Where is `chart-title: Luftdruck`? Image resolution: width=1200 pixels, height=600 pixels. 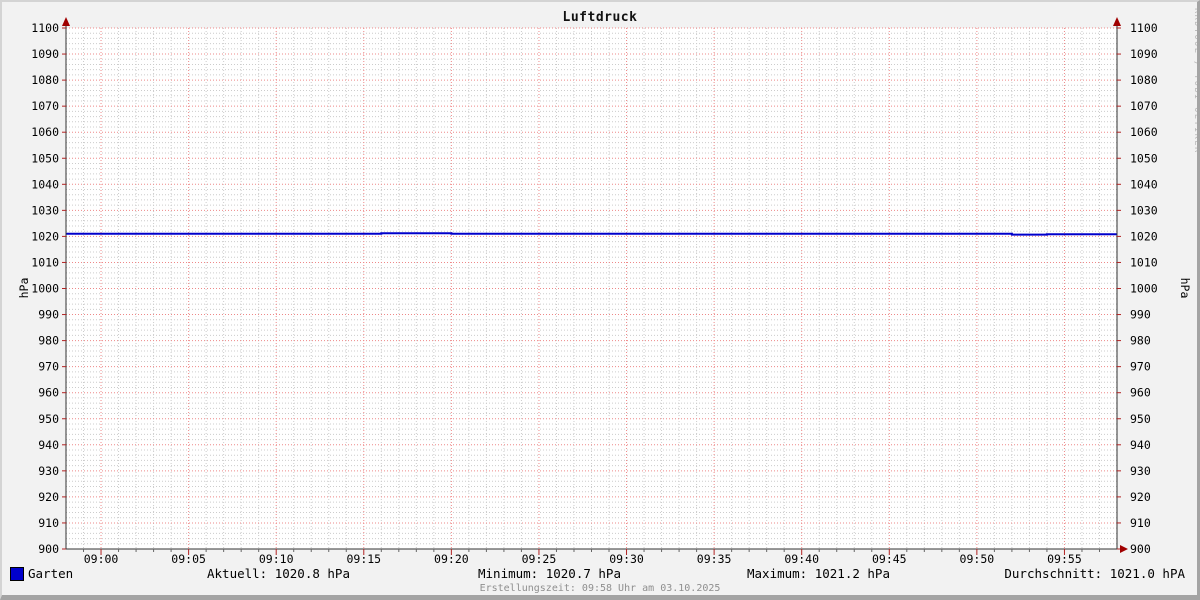
chart-title: Luftdruck is located at coordinates (600, 17).